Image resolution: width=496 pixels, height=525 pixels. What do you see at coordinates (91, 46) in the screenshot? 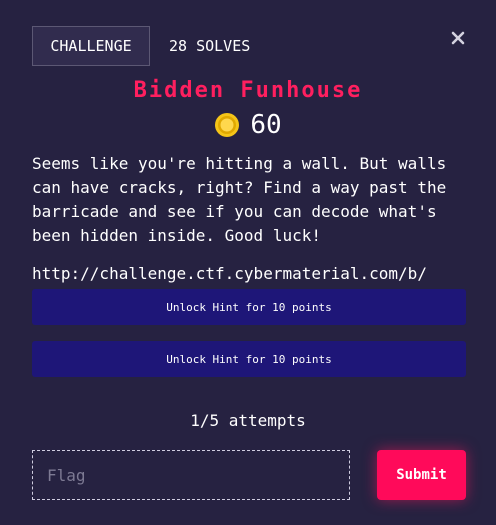
I see `tab-challenge: CHALLENGE` at bounding box center [91, 46].